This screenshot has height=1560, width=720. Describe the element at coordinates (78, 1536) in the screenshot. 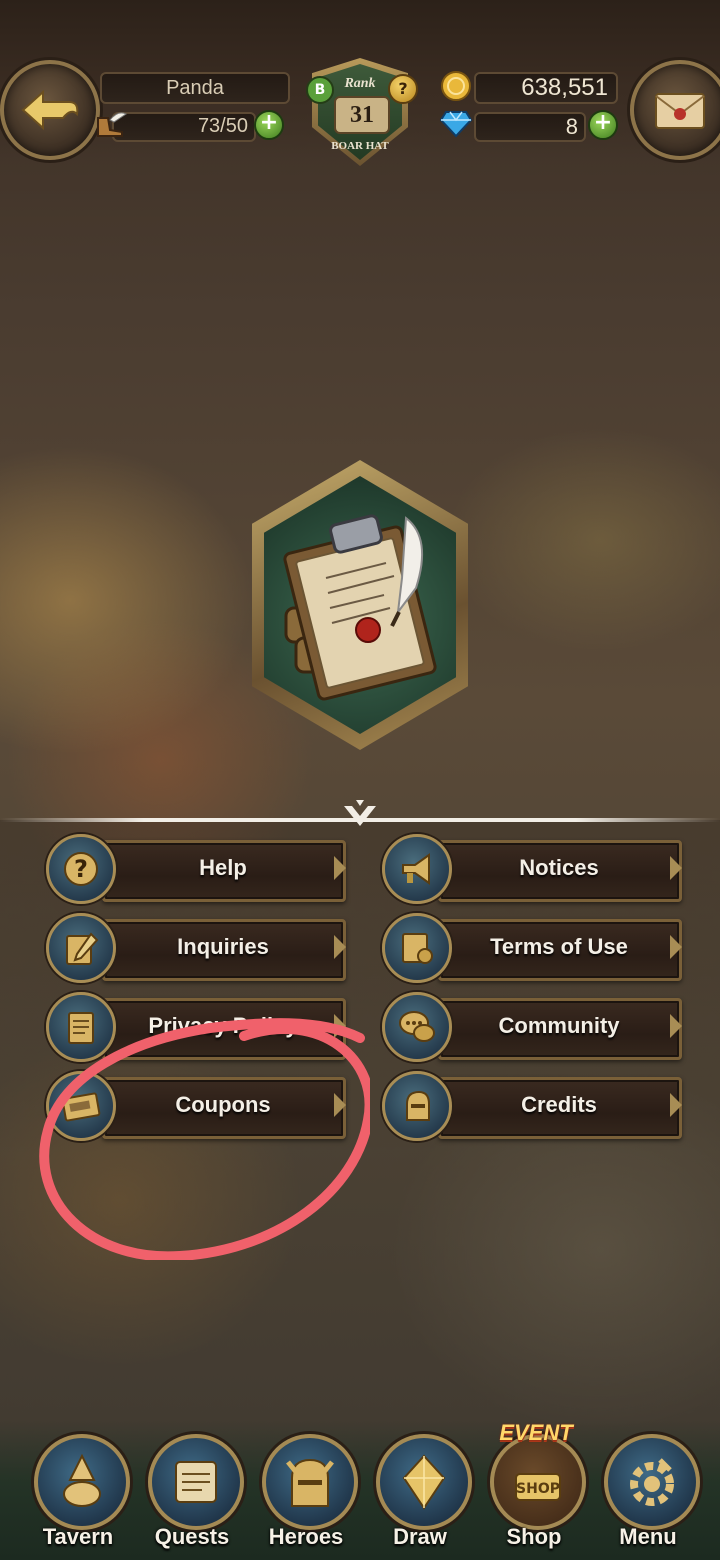

I see `nav-tavern-label: Tavern` at that location.